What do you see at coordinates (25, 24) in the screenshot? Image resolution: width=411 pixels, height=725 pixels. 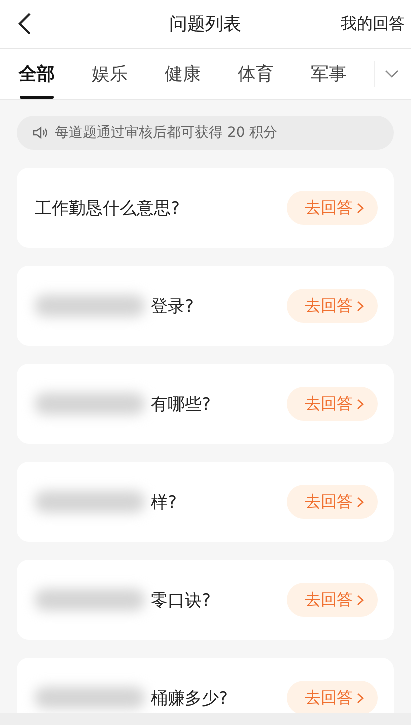 I see `back-icon` at bounding box center [25, 24].